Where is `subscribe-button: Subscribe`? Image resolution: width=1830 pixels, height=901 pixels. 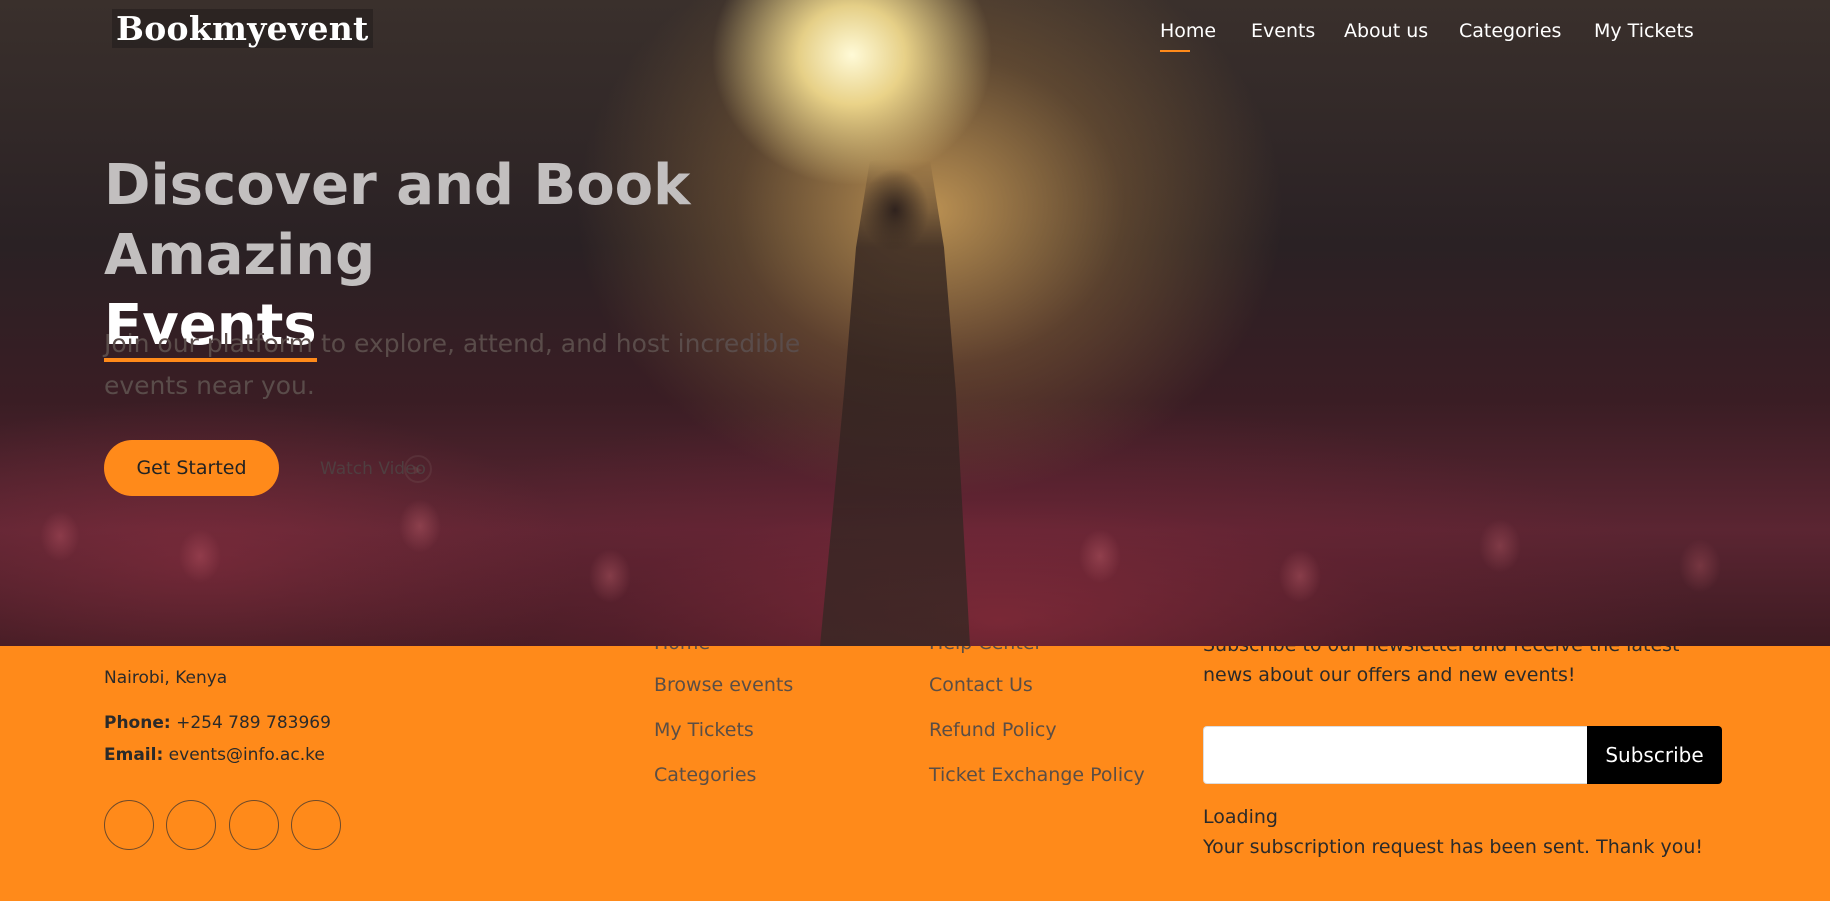
subscribe-button: Subscribe is located at coordinates (1654, 755).